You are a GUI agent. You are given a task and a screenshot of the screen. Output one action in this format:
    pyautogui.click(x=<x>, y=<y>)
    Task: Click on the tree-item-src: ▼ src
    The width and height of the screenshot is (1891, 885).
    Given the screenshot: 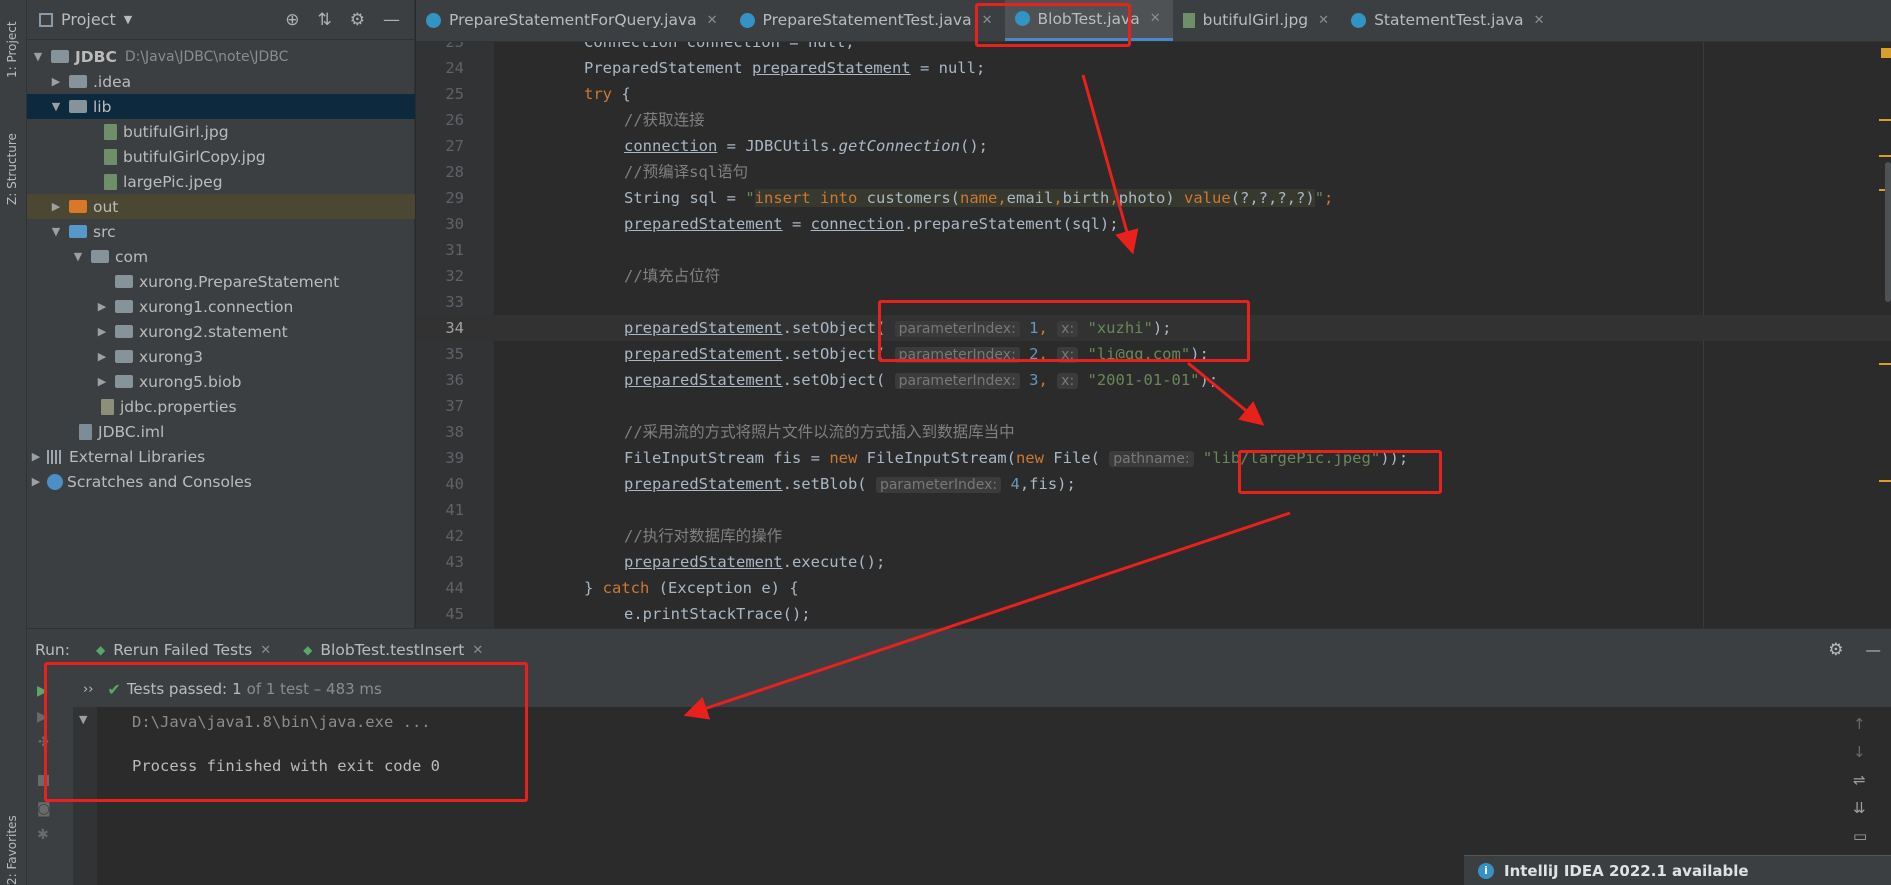 What is the action you would take?
    pyautogui.click(x=221, y=231)
    